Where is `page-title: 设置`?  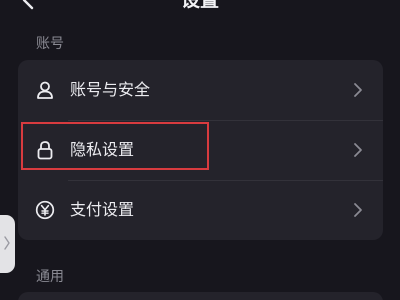
page-title: 设置 is located at coordinates (199, 5).